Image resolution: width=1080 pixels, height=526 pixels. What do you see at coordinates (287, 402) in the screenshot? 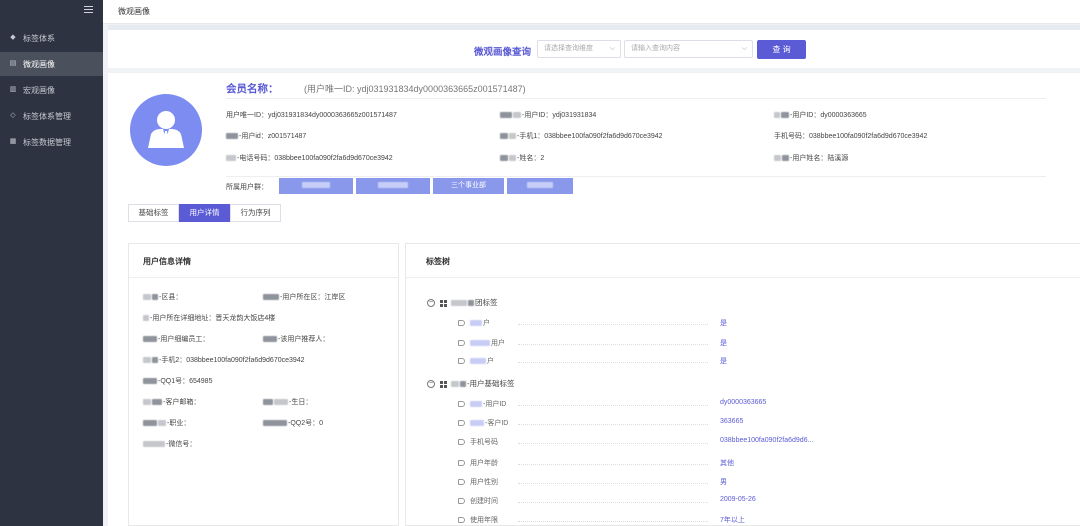
I see `info-birthday: -生日：` at bounding box center [287, 402].